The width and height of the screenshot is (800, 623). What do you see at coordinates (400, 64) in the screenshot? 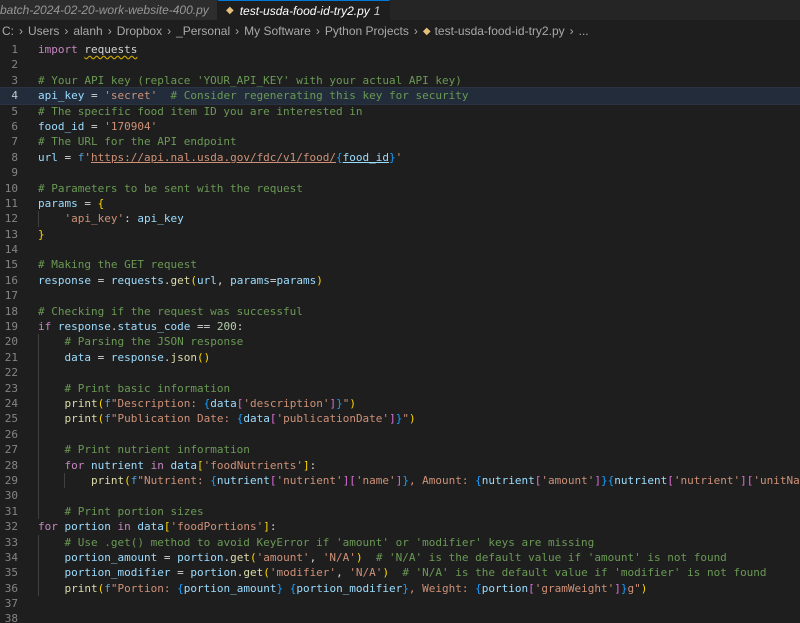
I see `code-line: 2` at bounding box center [400, 64].